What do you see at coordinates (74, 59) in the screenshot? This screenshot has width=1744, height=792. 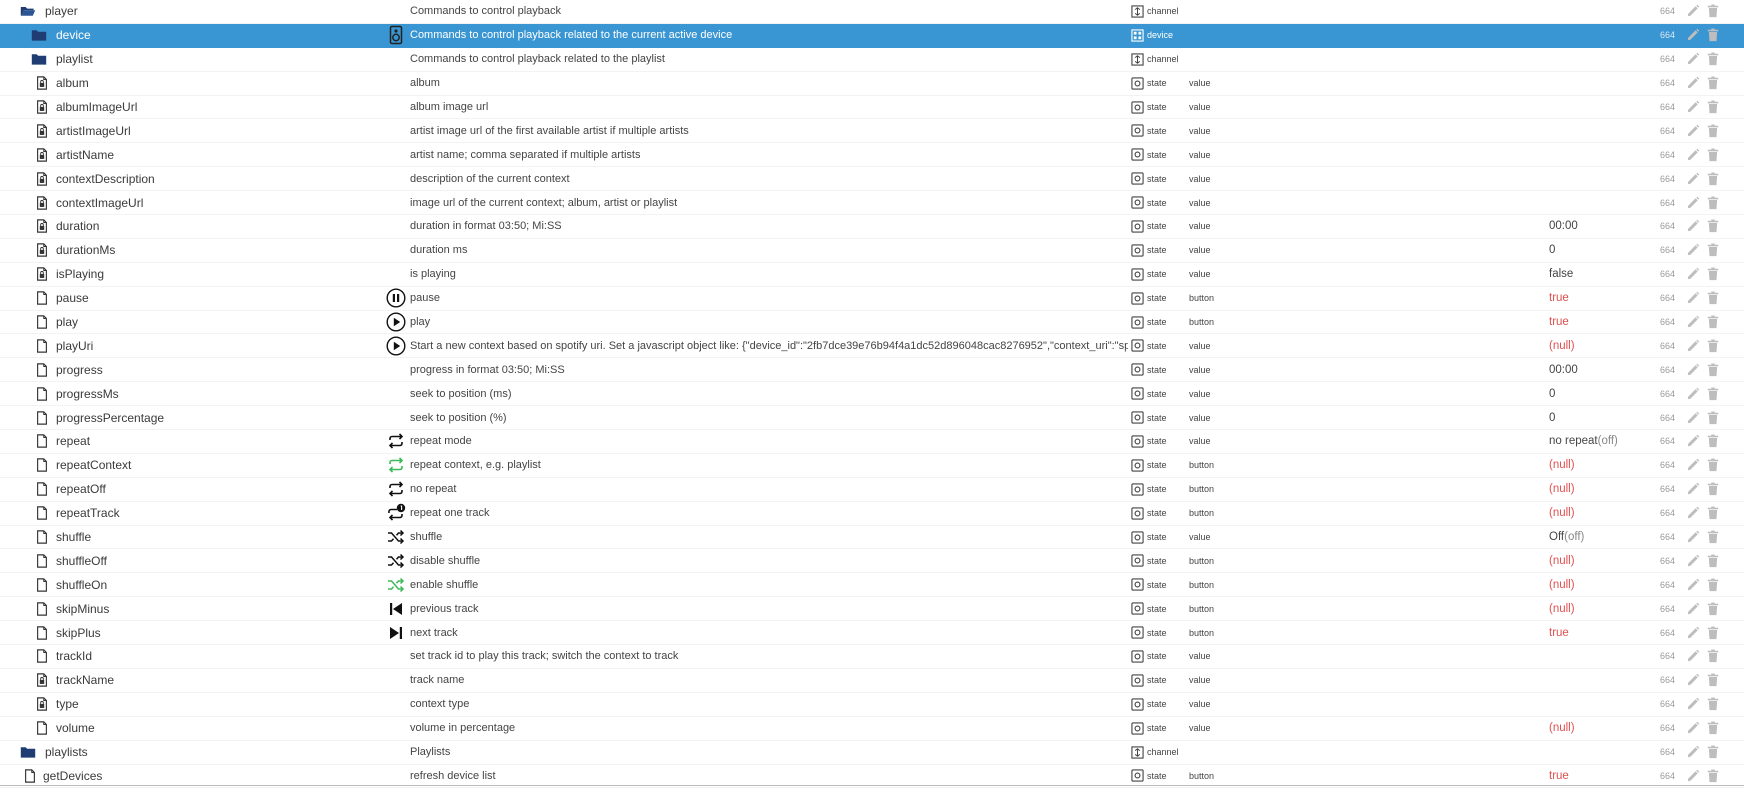 I see `node-name: playlist` at bounding box center [74, 59].